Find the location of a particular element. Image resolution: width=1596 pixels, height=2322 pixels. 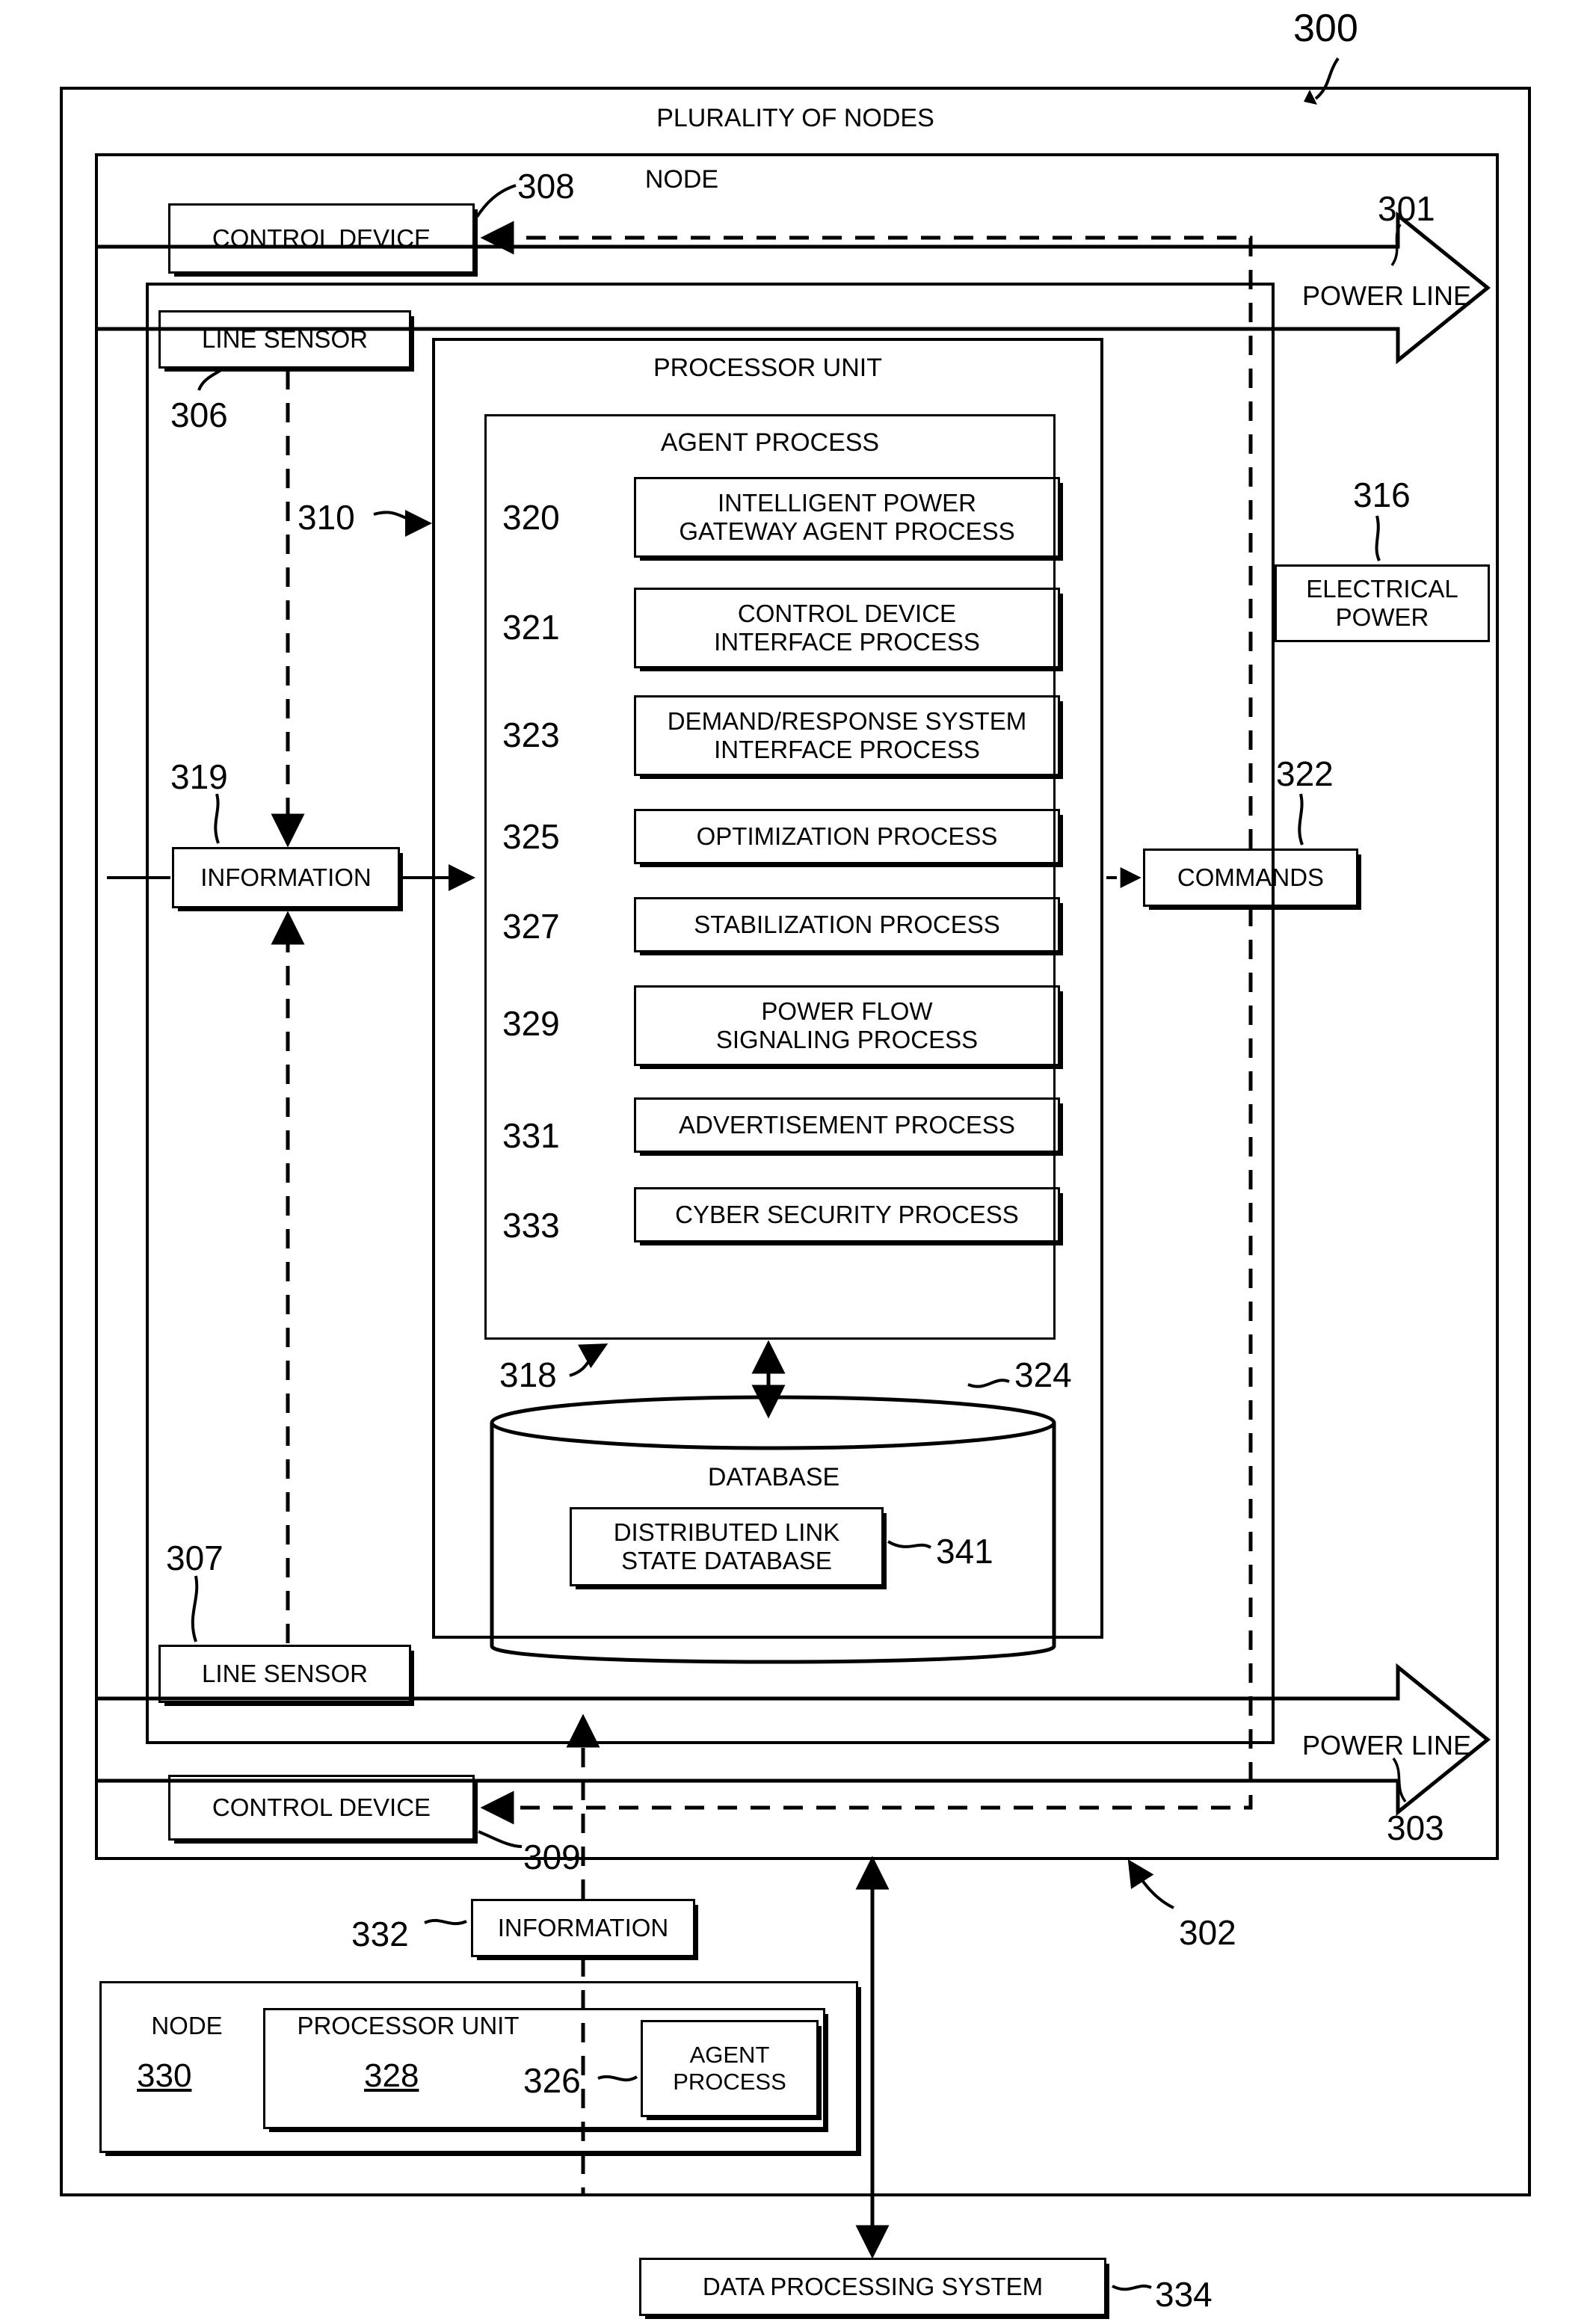

electrical-power-label: ELECTRICAL POWER is located at coordinates (1382, 603).